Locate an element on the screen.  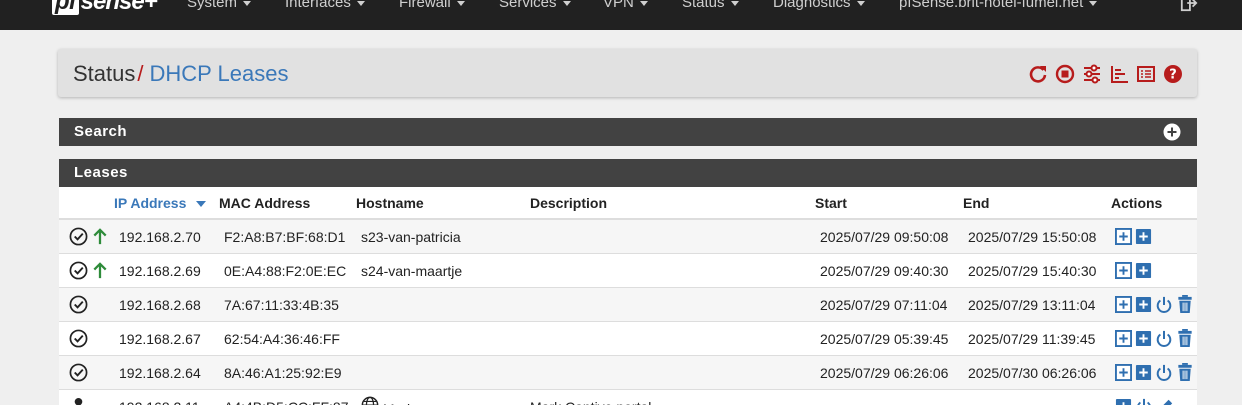
nav-services: Services is located at coordinates (535, 5).